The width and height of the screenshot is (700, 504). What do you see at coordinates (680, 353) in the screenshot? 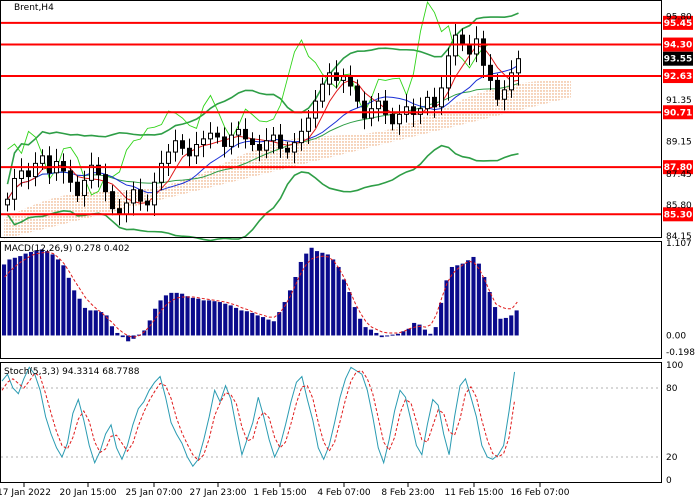
I see `macd-tick-label: -0.198` at bounding box center [680, 353].